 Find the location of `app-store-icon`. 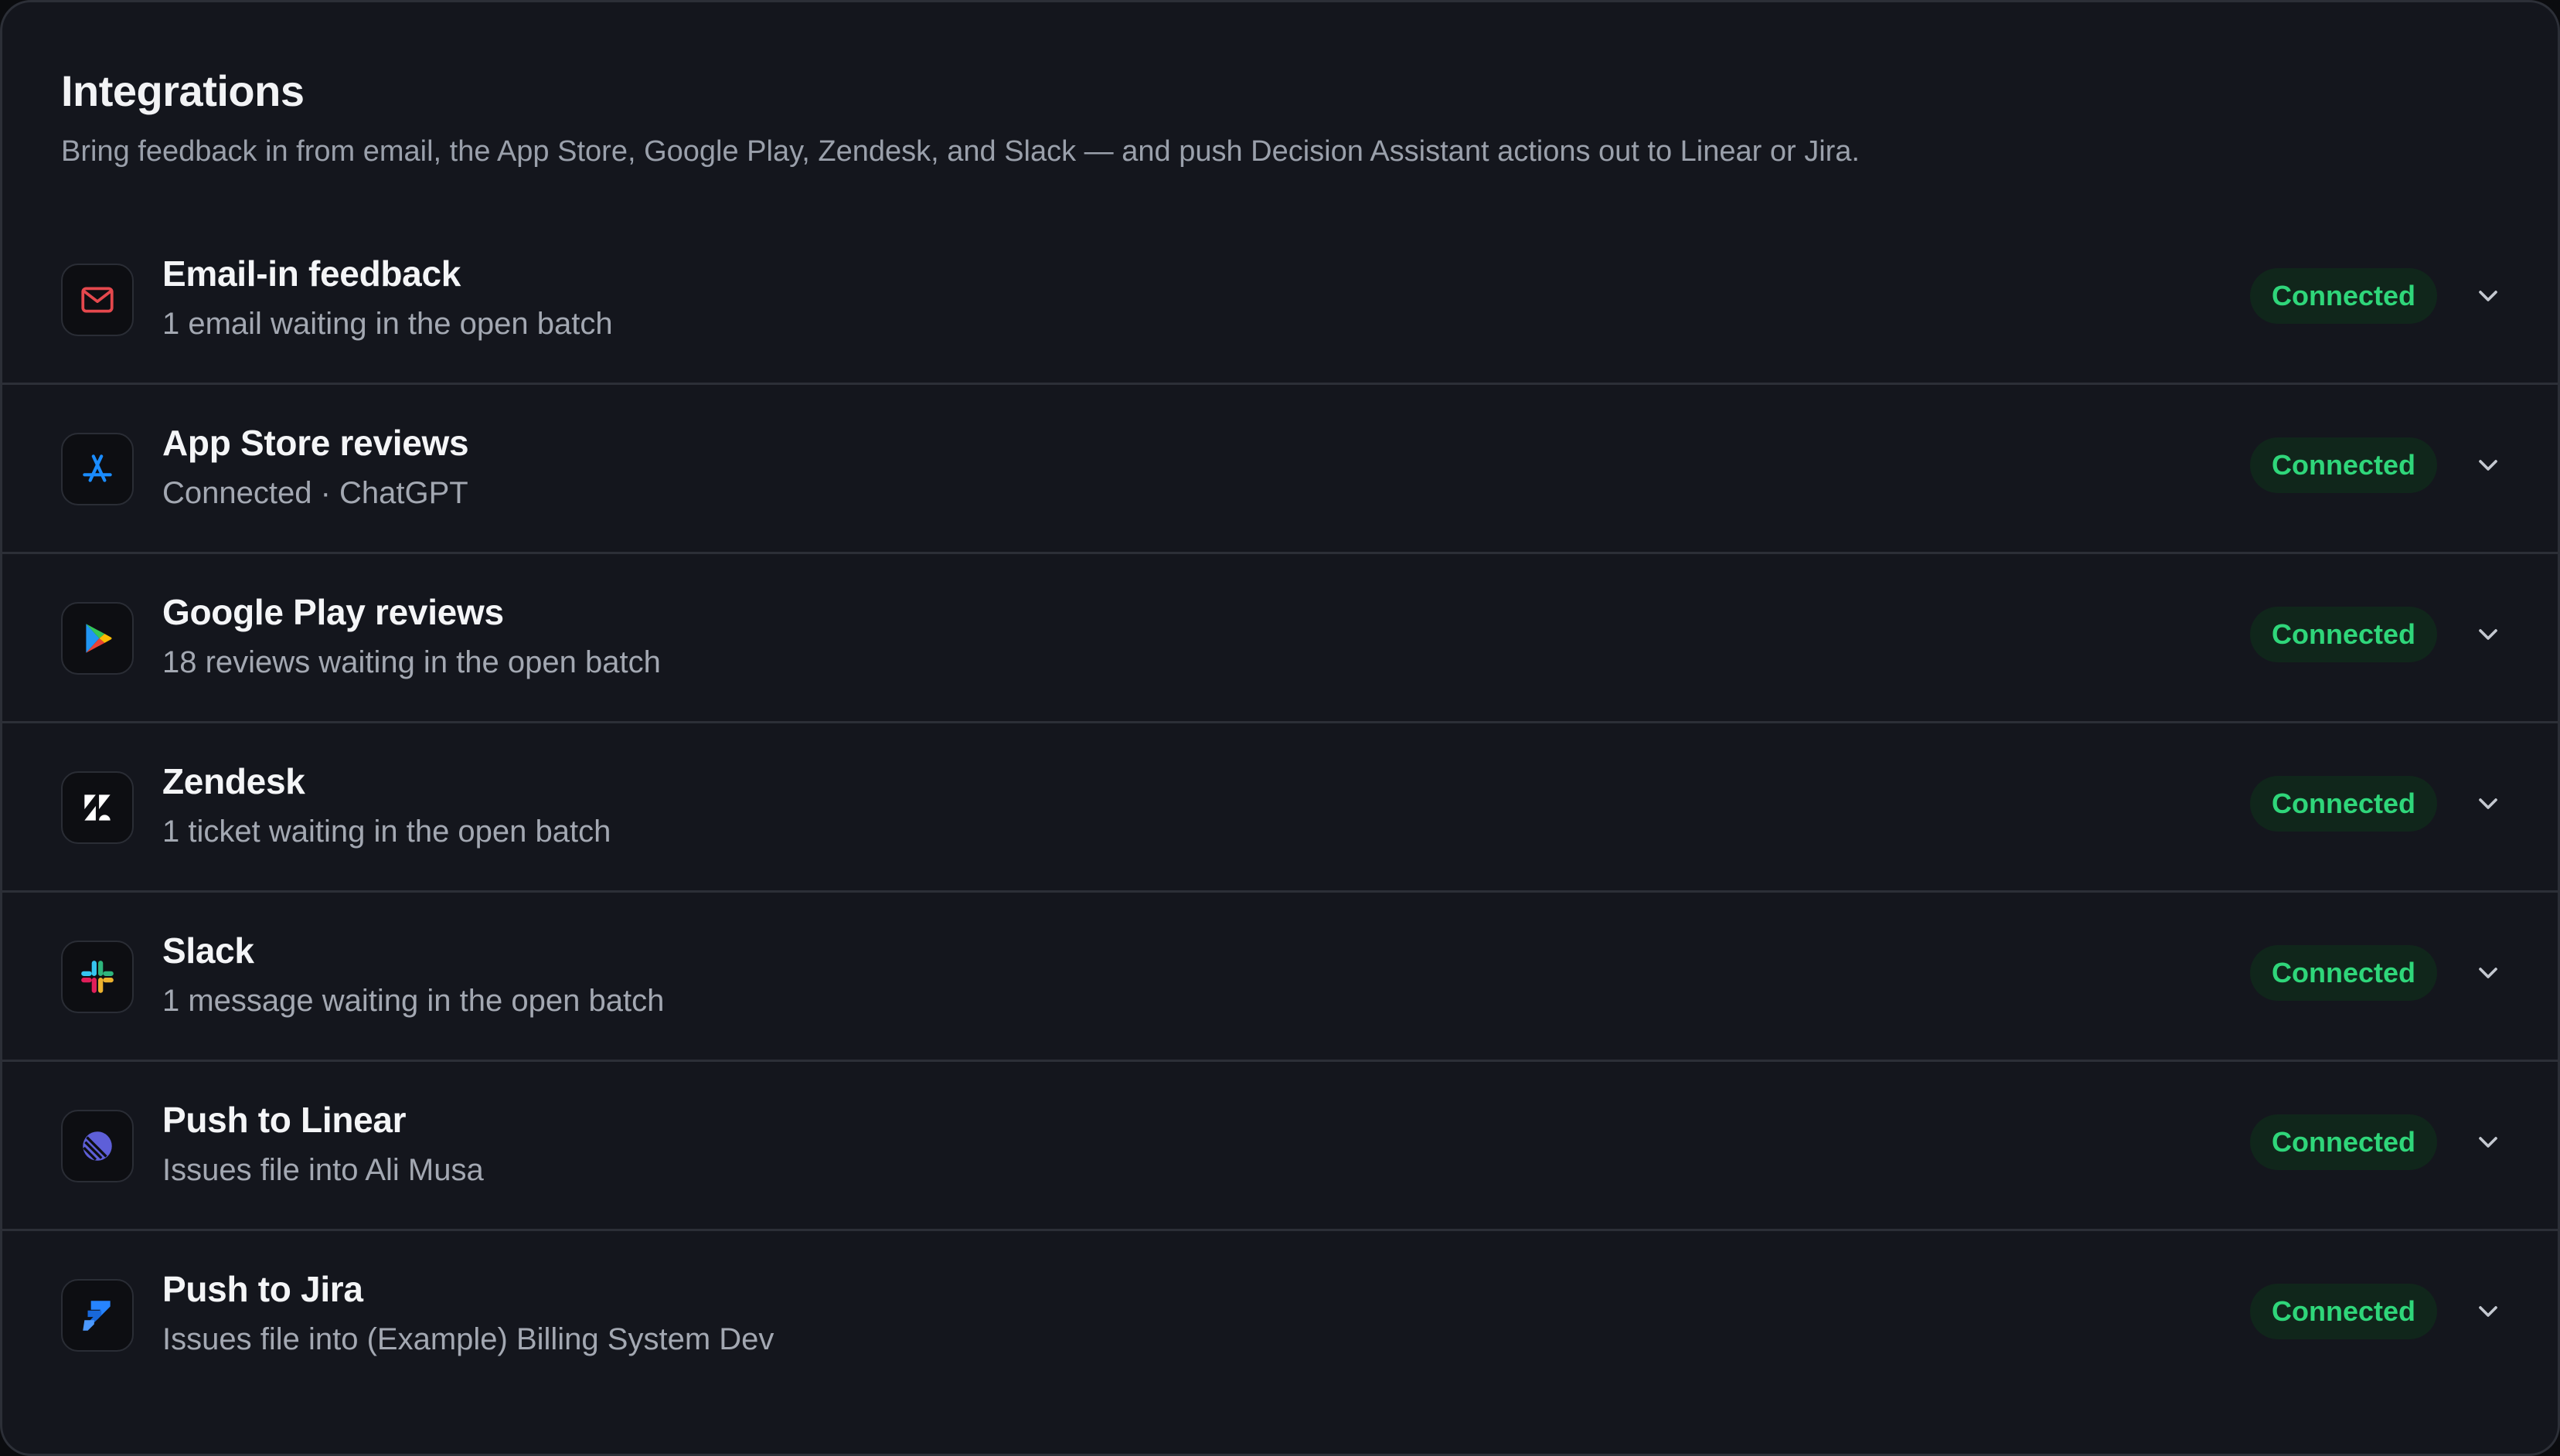

app-store-icon is located at coordinates (97, 469).